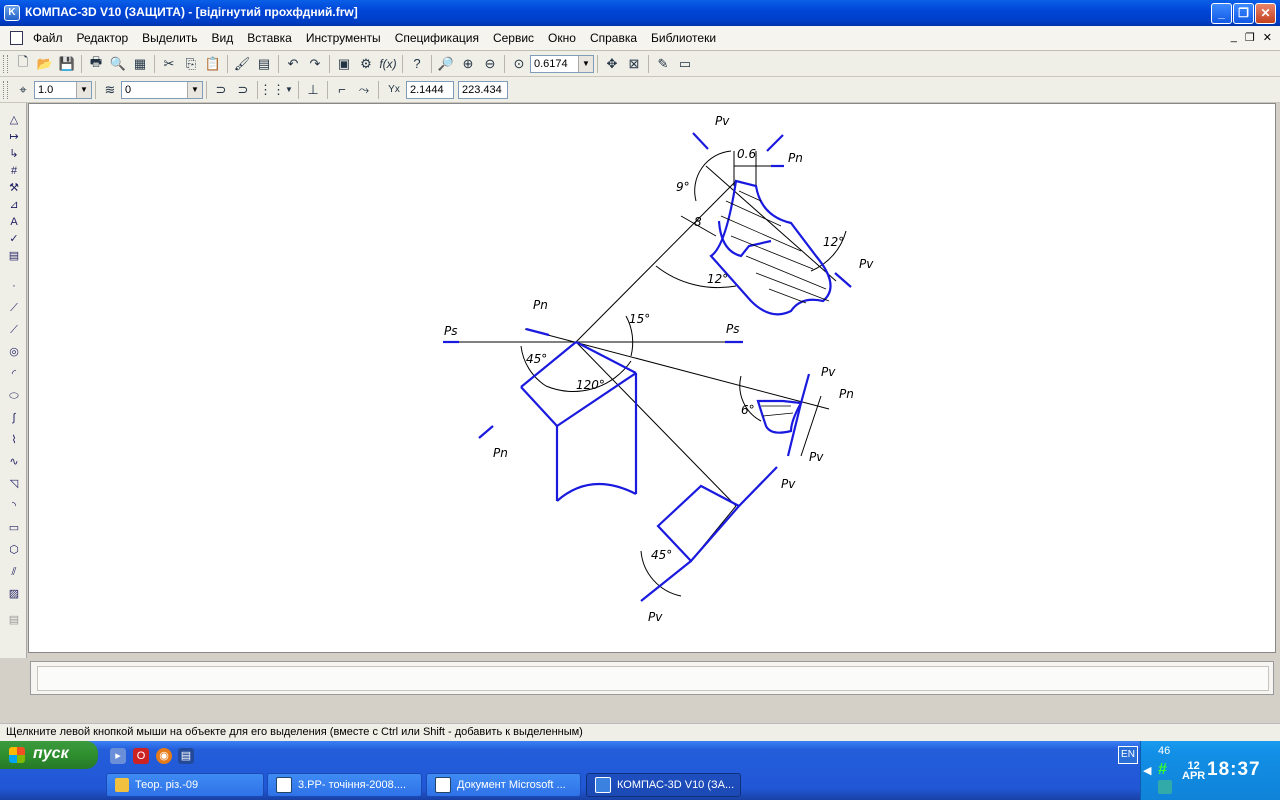 This screenshot has height=800, width=1280. Describe the element at coordinates (795, 158) in the screenshot. I see `label-pn-top: Pn` at that location.